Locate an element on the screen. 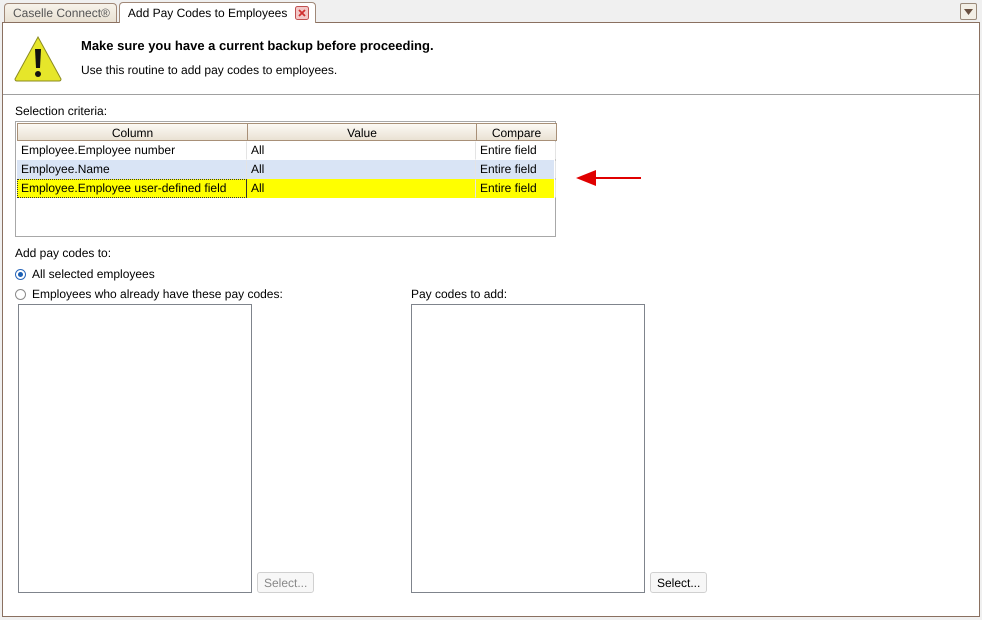 This screenshot has width=982, height=620. column-header: Column is located at coordinates (132, 132).